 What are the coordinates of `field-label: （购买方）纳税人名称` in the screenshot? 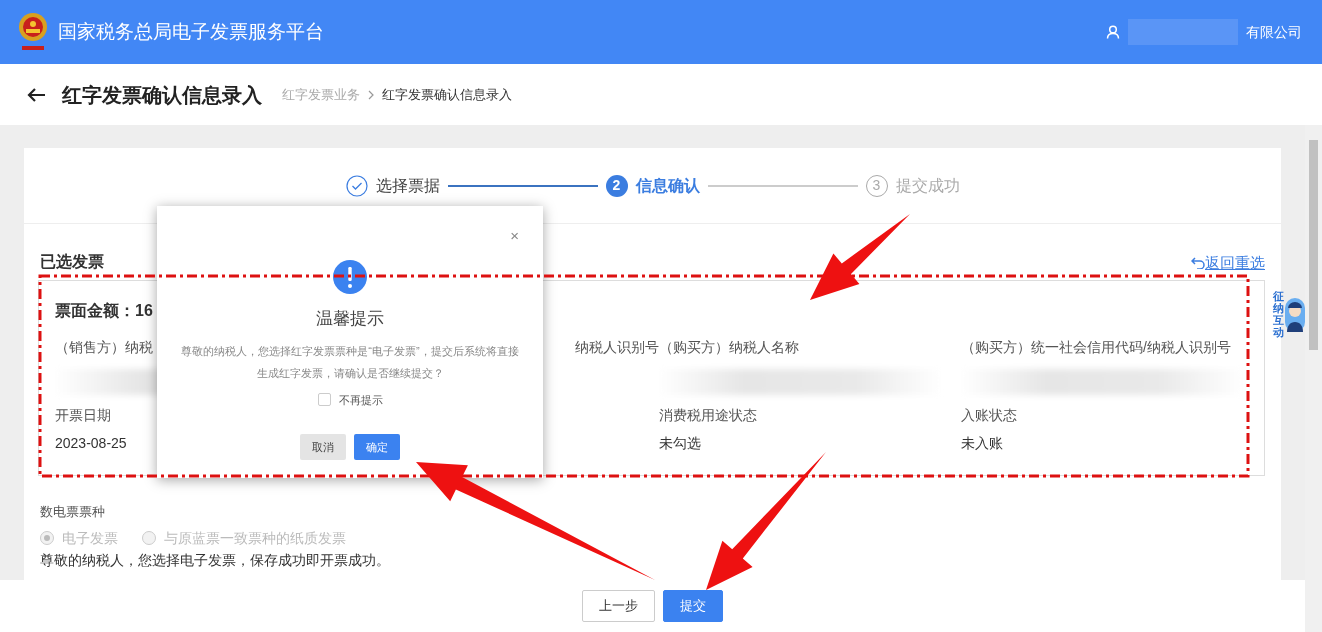 It's located at (729, 347).